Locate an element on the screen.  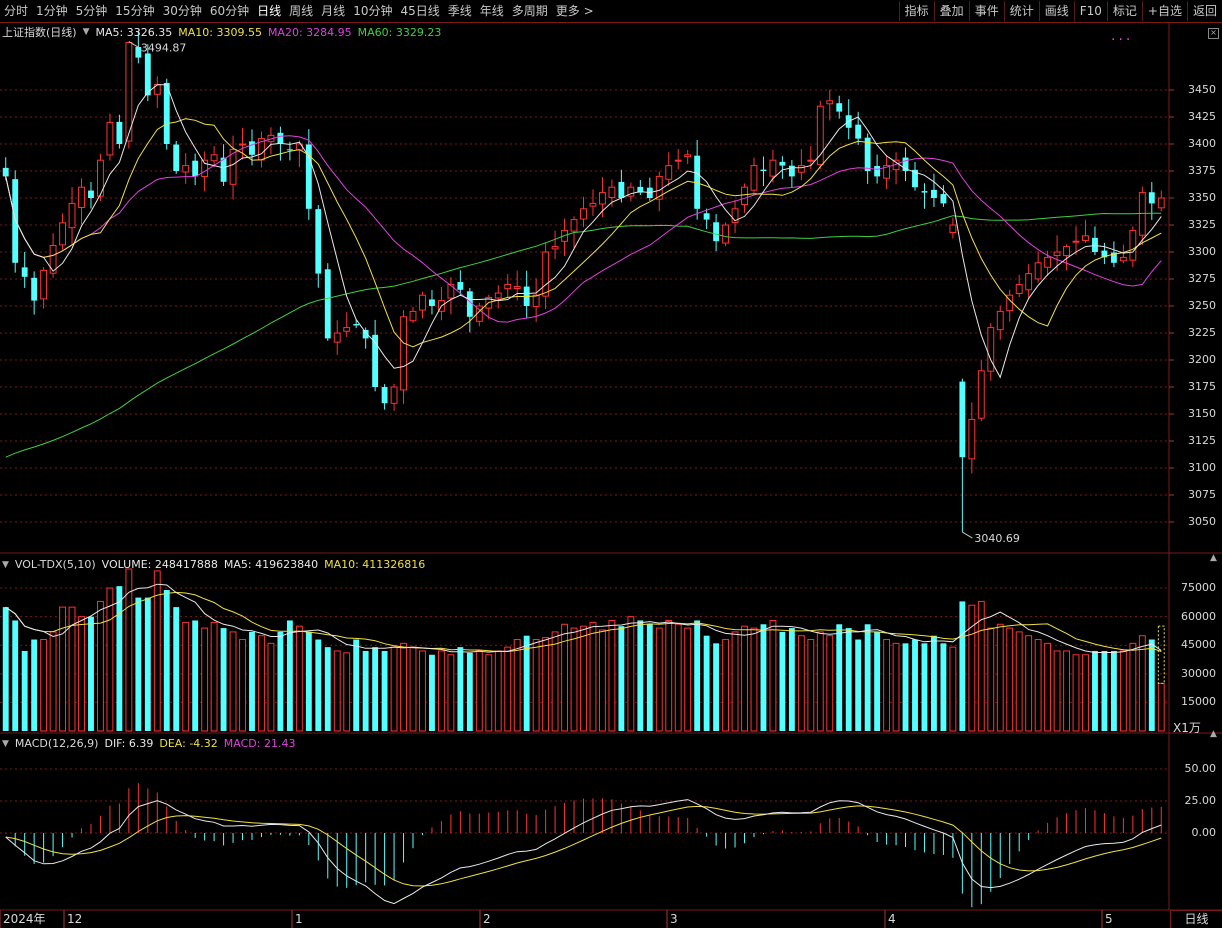
macd-histogram is located at coordinates (583, 845).